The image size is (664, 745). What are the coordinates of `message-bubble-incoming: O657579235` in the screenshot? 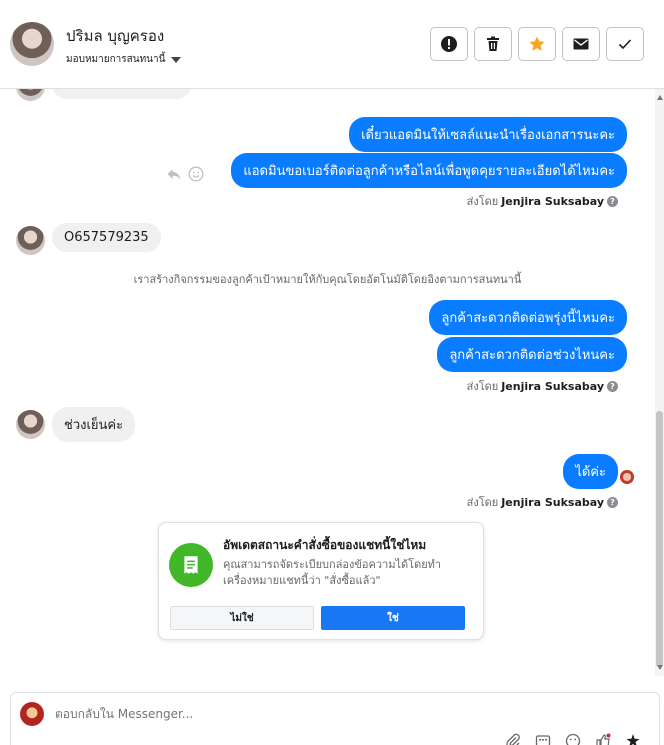 It's located at (106, 237).